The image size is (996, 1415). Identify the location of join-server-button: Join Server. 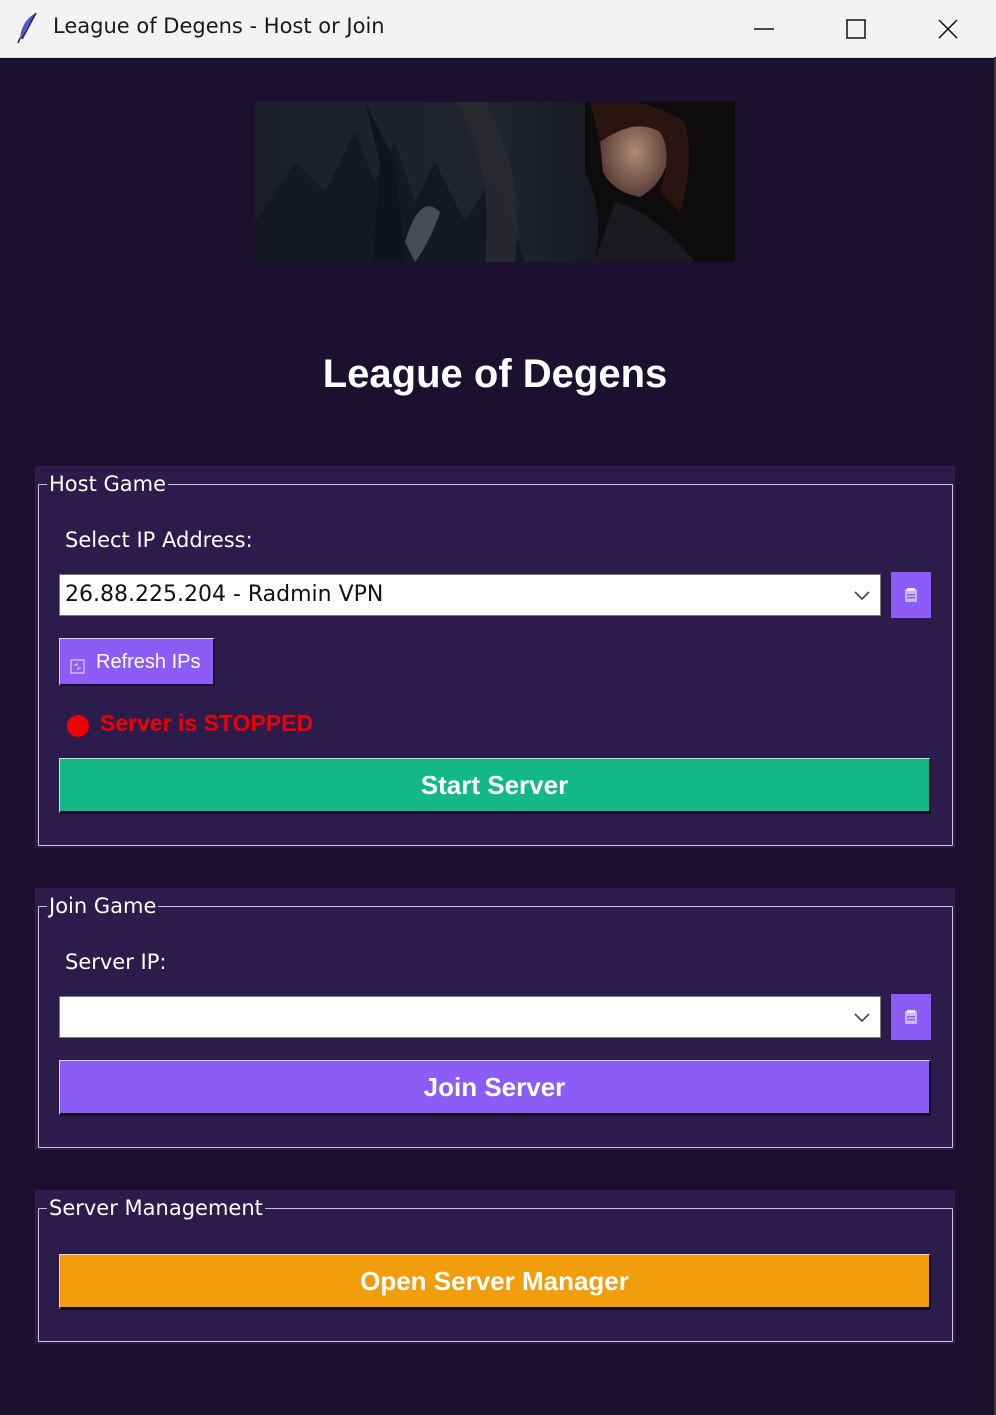
(495, 1088).